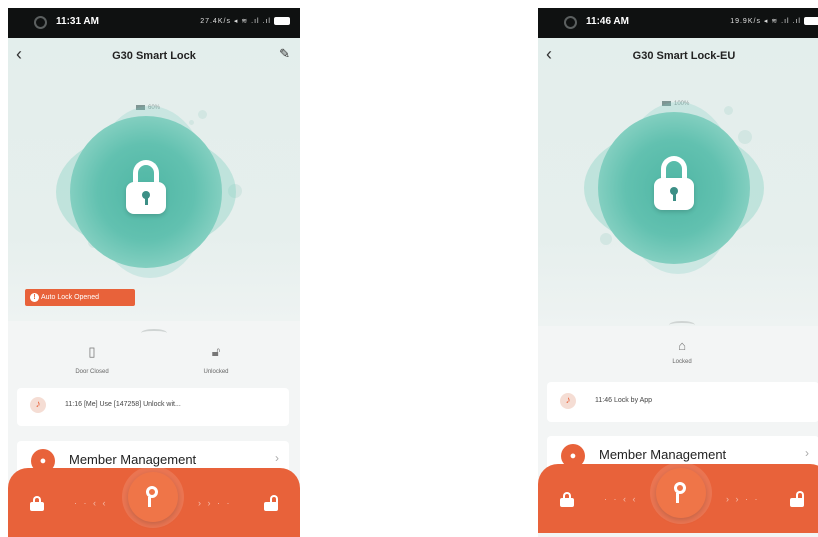 This screenshot has width=818, height=537. I want to click on unlocked-icon: 🔓︎, so click(216, 351).